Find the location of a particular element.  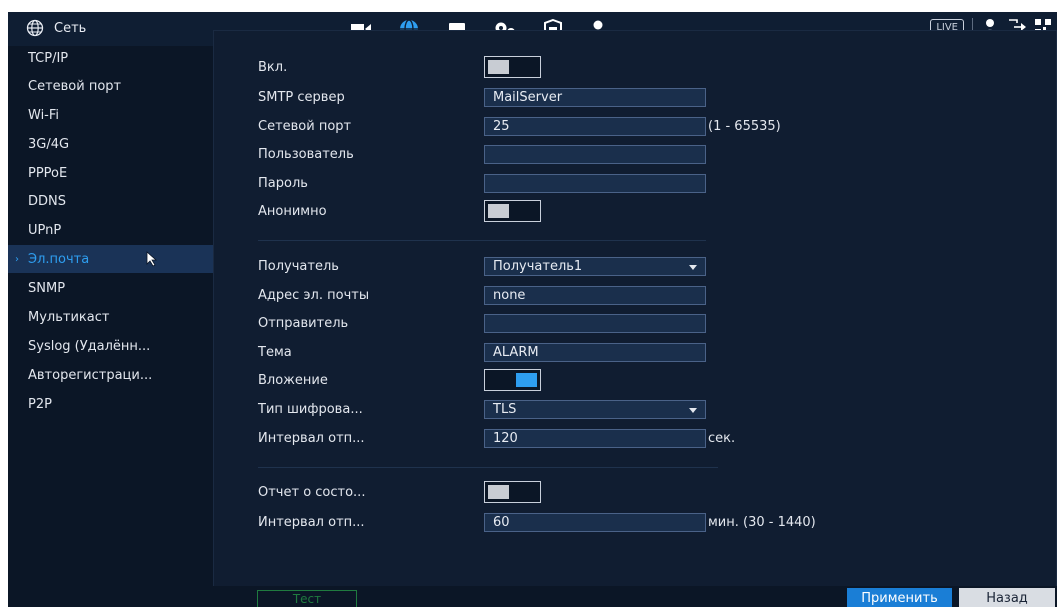

bottom-bar: Тест Применить Назад is located at coordinates (635, 596).